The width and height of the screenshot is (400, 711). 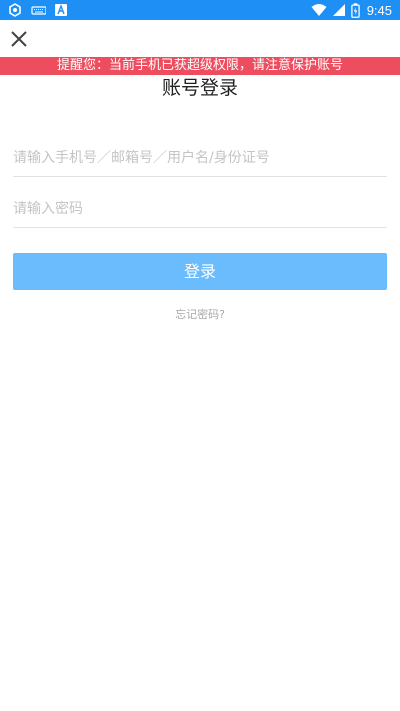 I want to click on login-button: 登录, so click(x=200, y=271).